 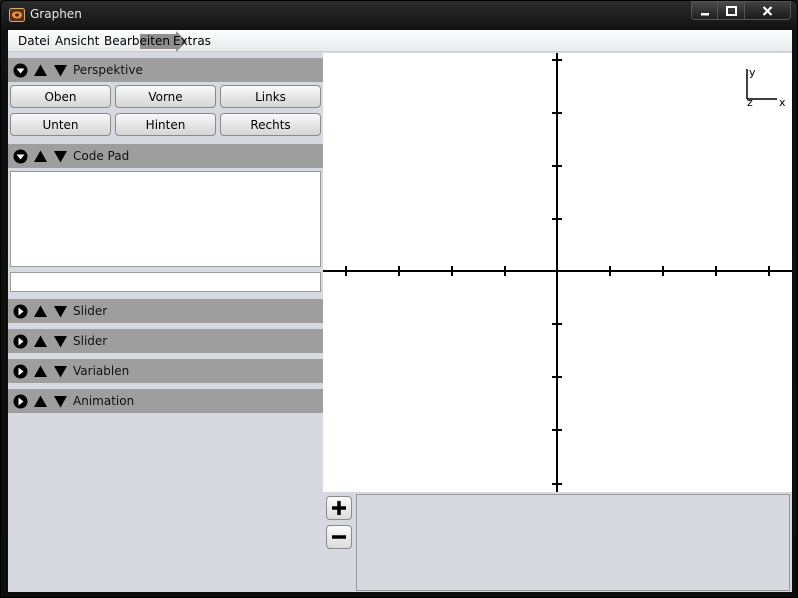 I want to click on zoom-in-button, so click(x=339, y=508).